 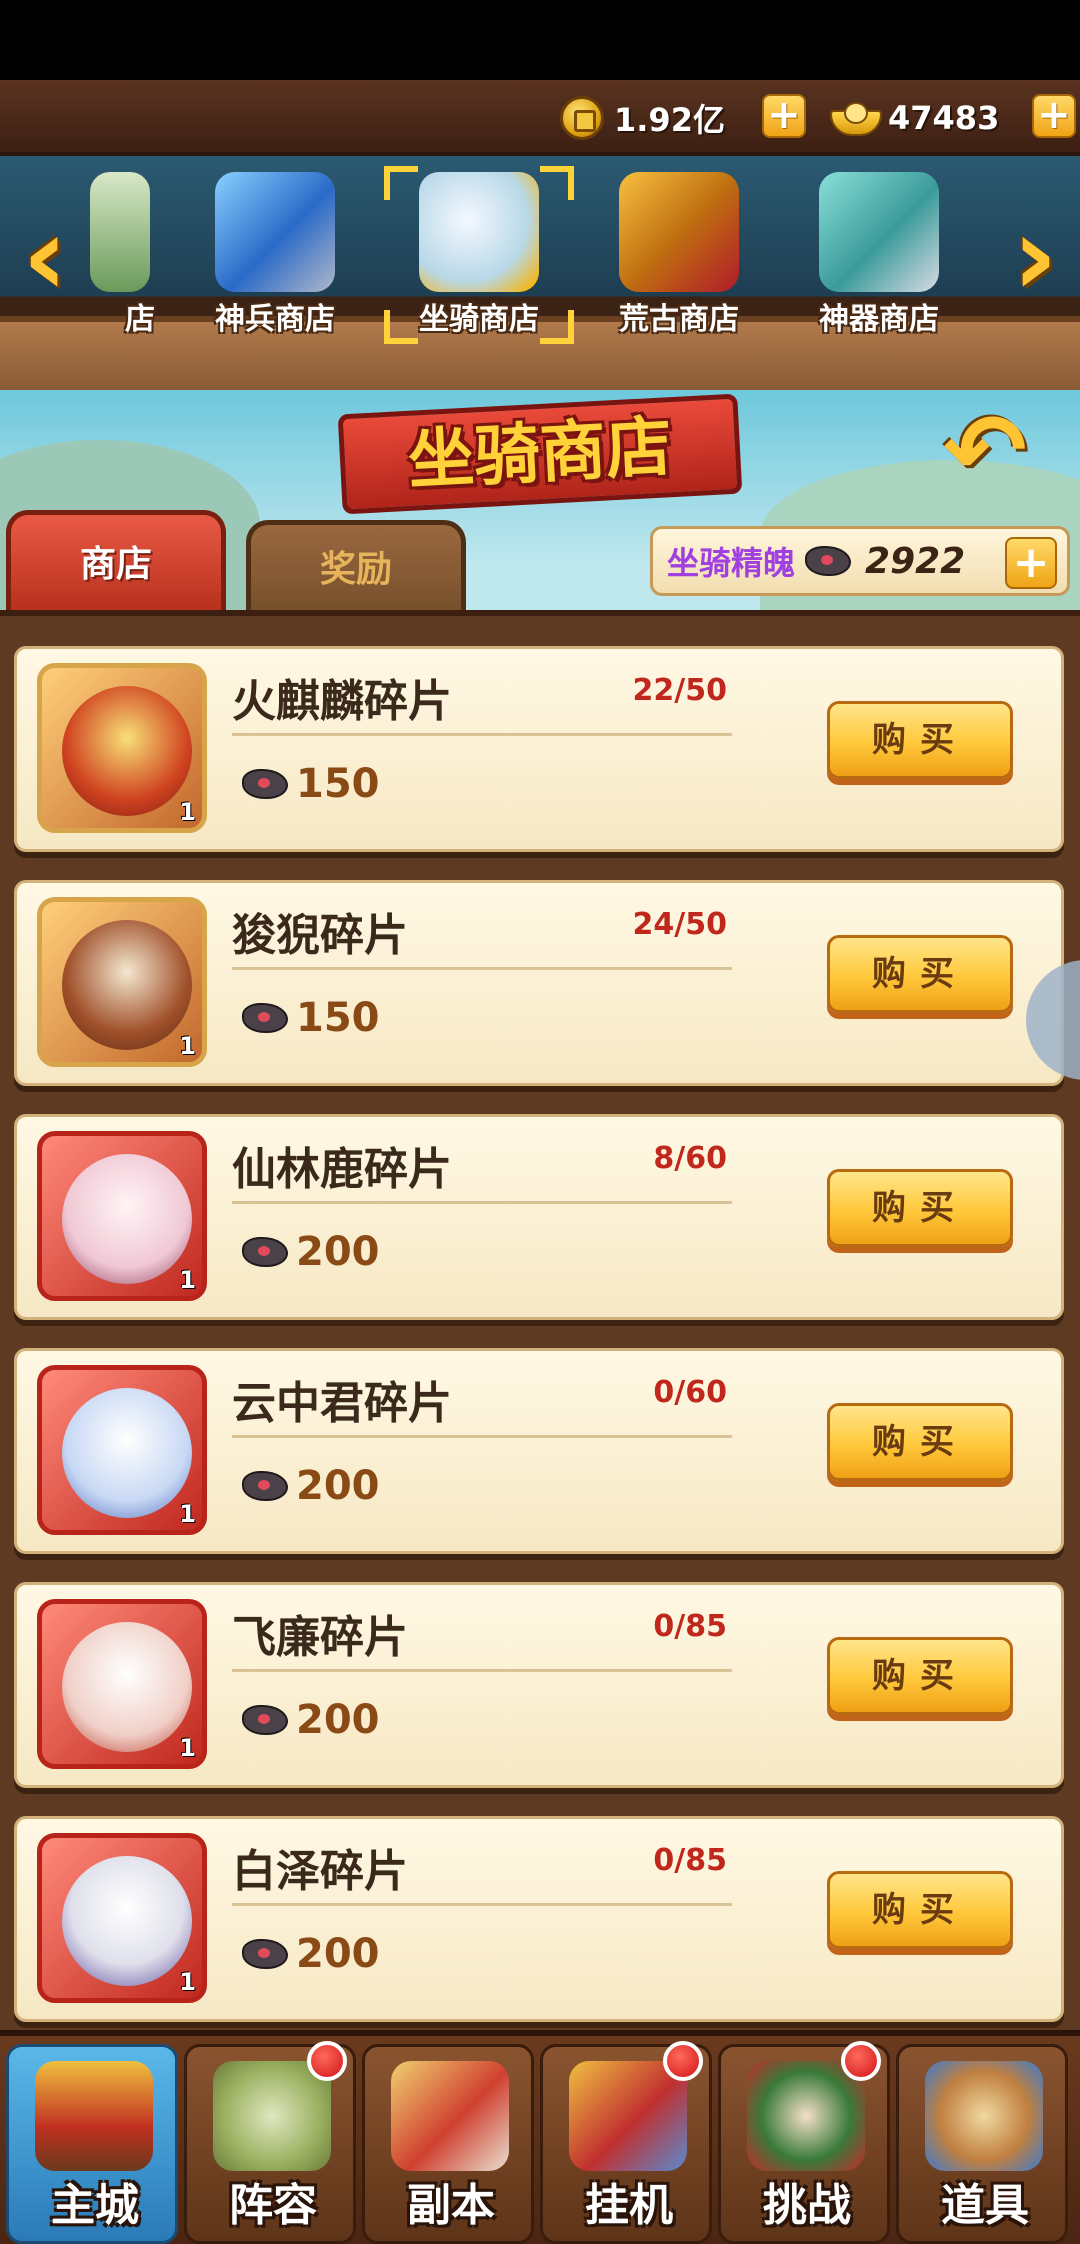 What do you see at coordinates (860, 561) in the screenshot?
I see `mount-essence-display: 坐骑精魄 2922 +` at bounding box center [860, 561].